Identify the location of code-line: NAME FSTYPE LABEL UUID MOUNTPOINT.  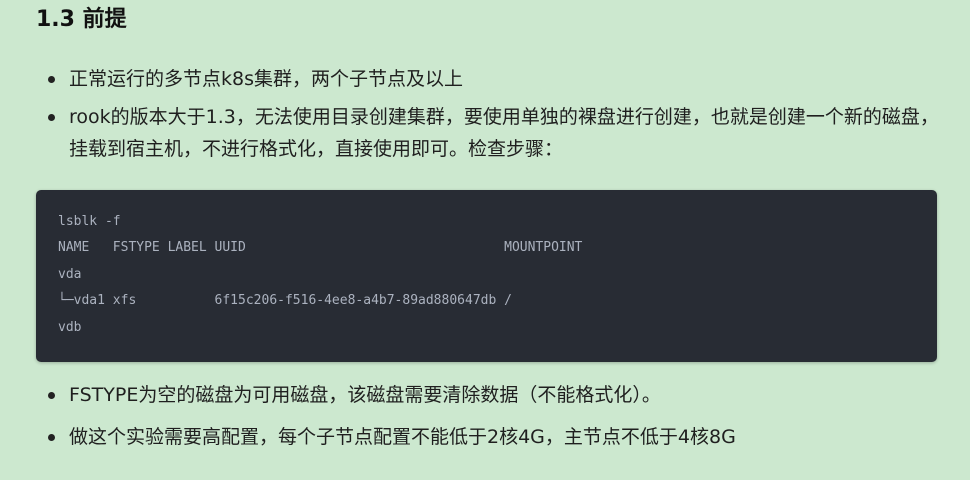
(320, 248).